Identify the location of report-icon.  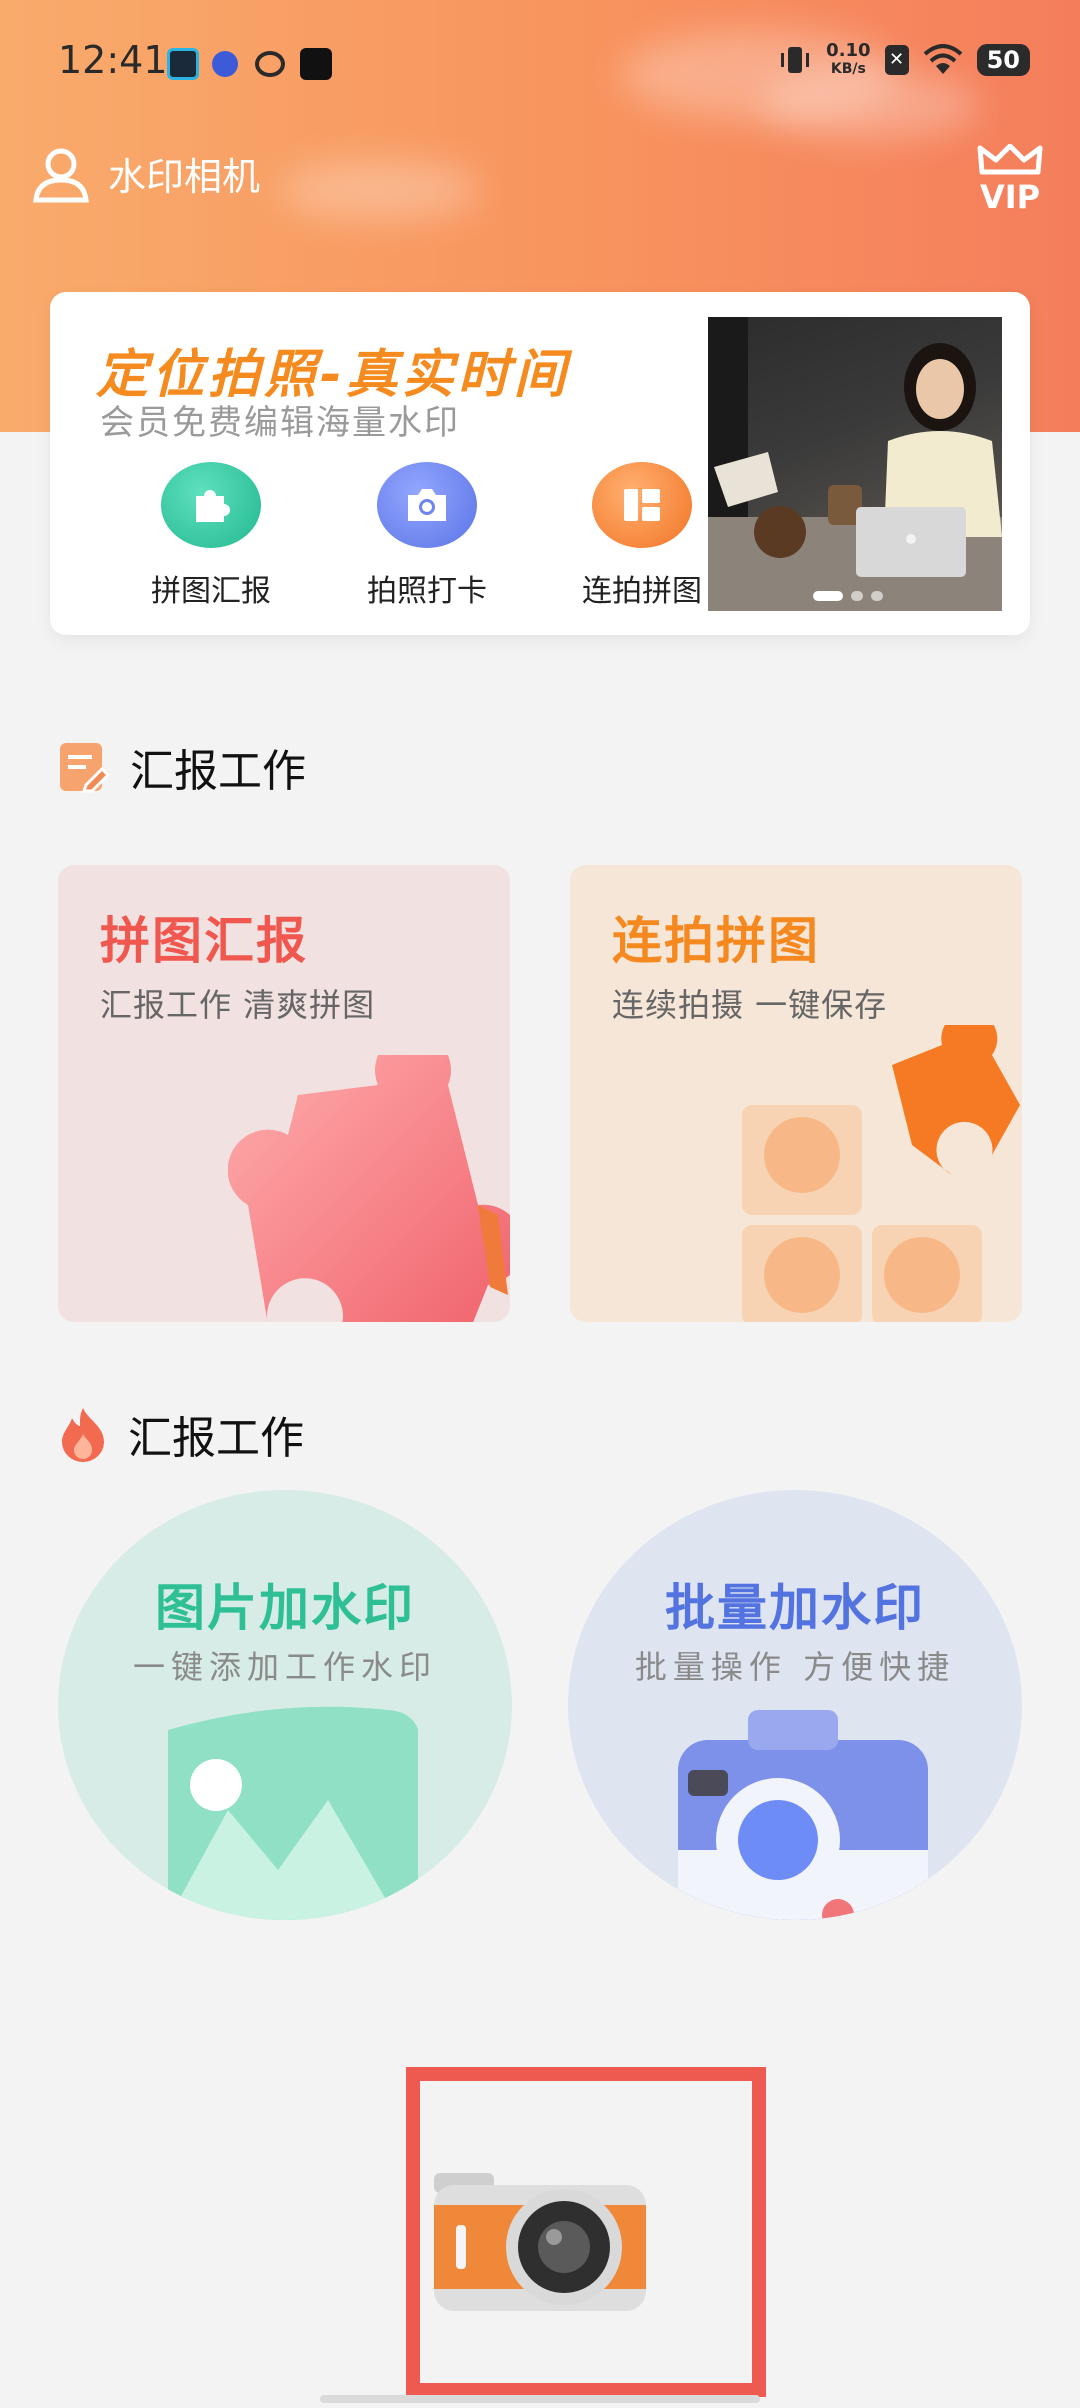
(85, 768).